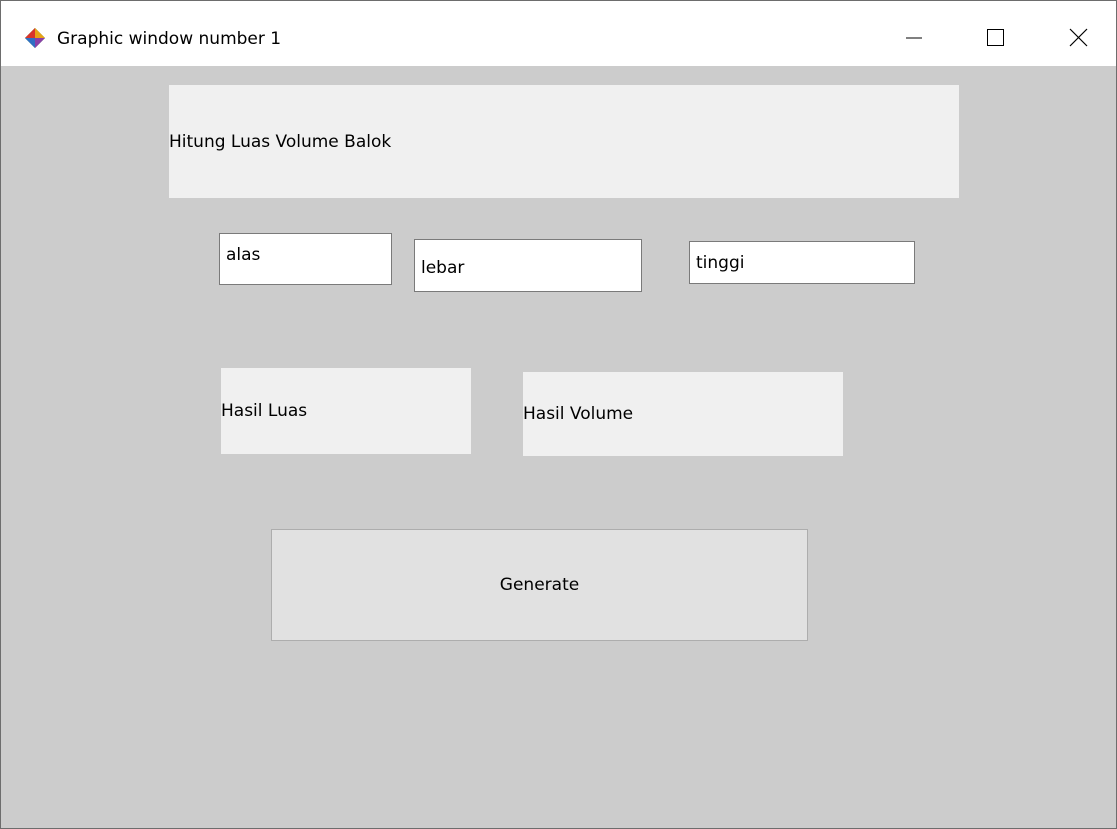 Image resolution: width=1117 pixels, height=829 pixels. What do you see at coordinates (683, 414) in the screenshot?
I see `hasil-volume-label: Hasil Volume` at bounding box center [683, 414].